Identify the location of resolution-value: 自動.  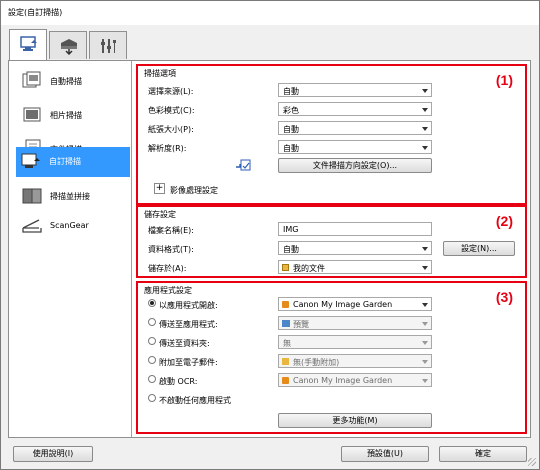
(291, 148).